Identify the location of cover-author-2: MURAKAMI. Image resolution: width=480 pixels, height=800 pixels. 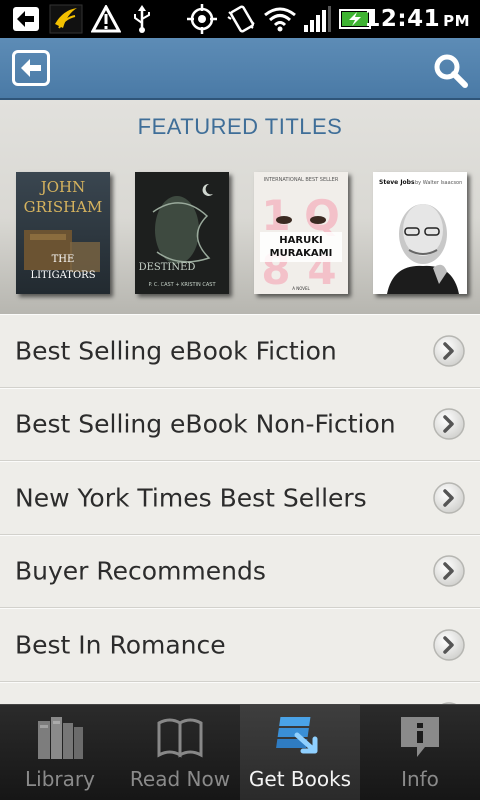
(301, 253).